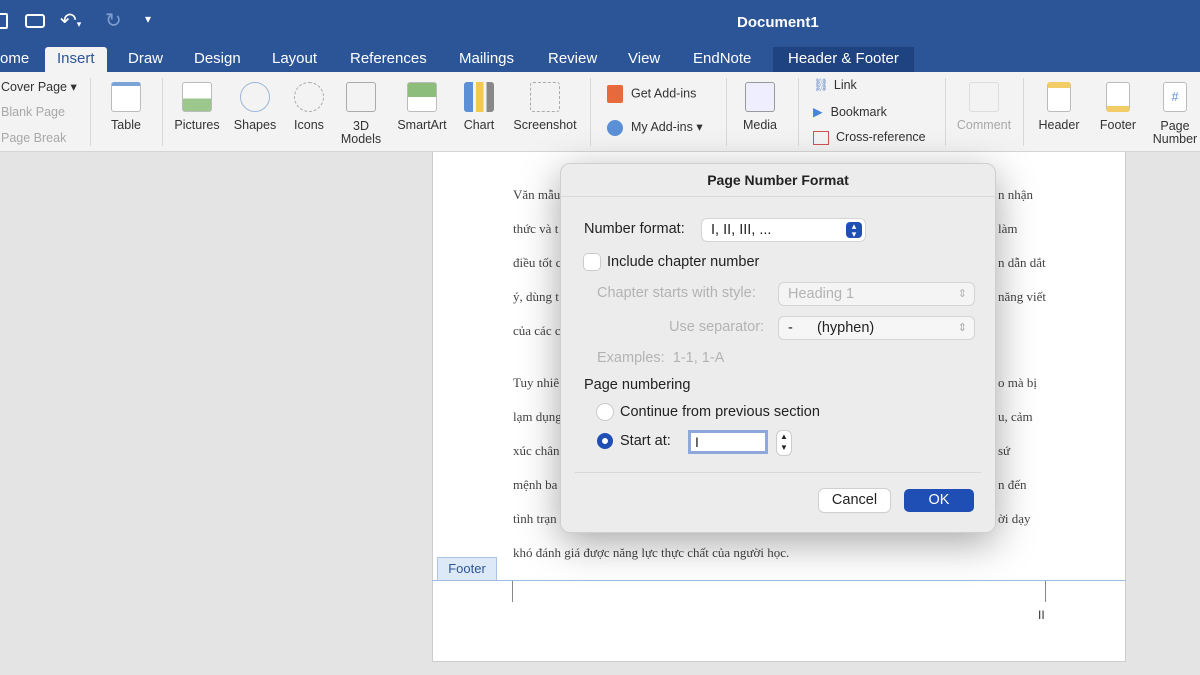 This screenshot has height=675, width=1200. I want to click on tab-references: References, so click(388, 59).